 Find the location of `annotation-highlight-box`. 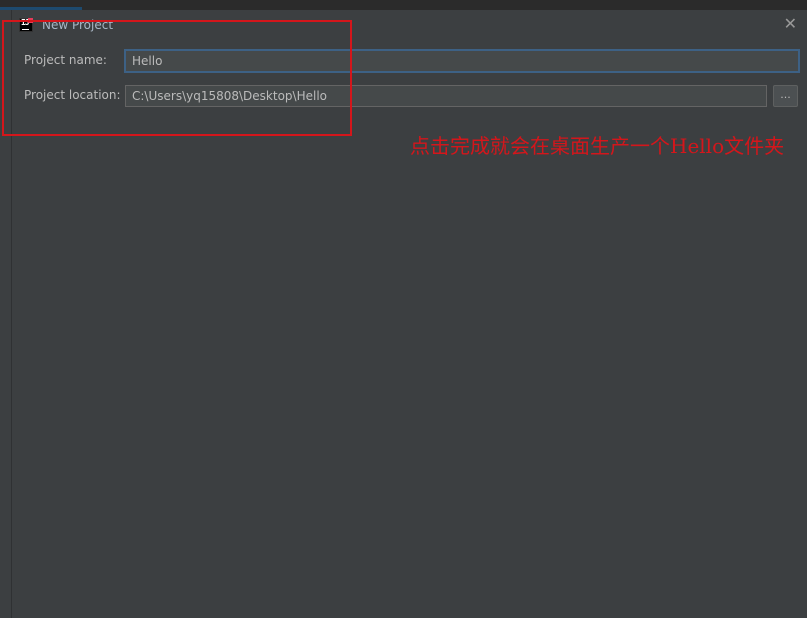

annotation-highlight-box is located at coordinates (177, 78).